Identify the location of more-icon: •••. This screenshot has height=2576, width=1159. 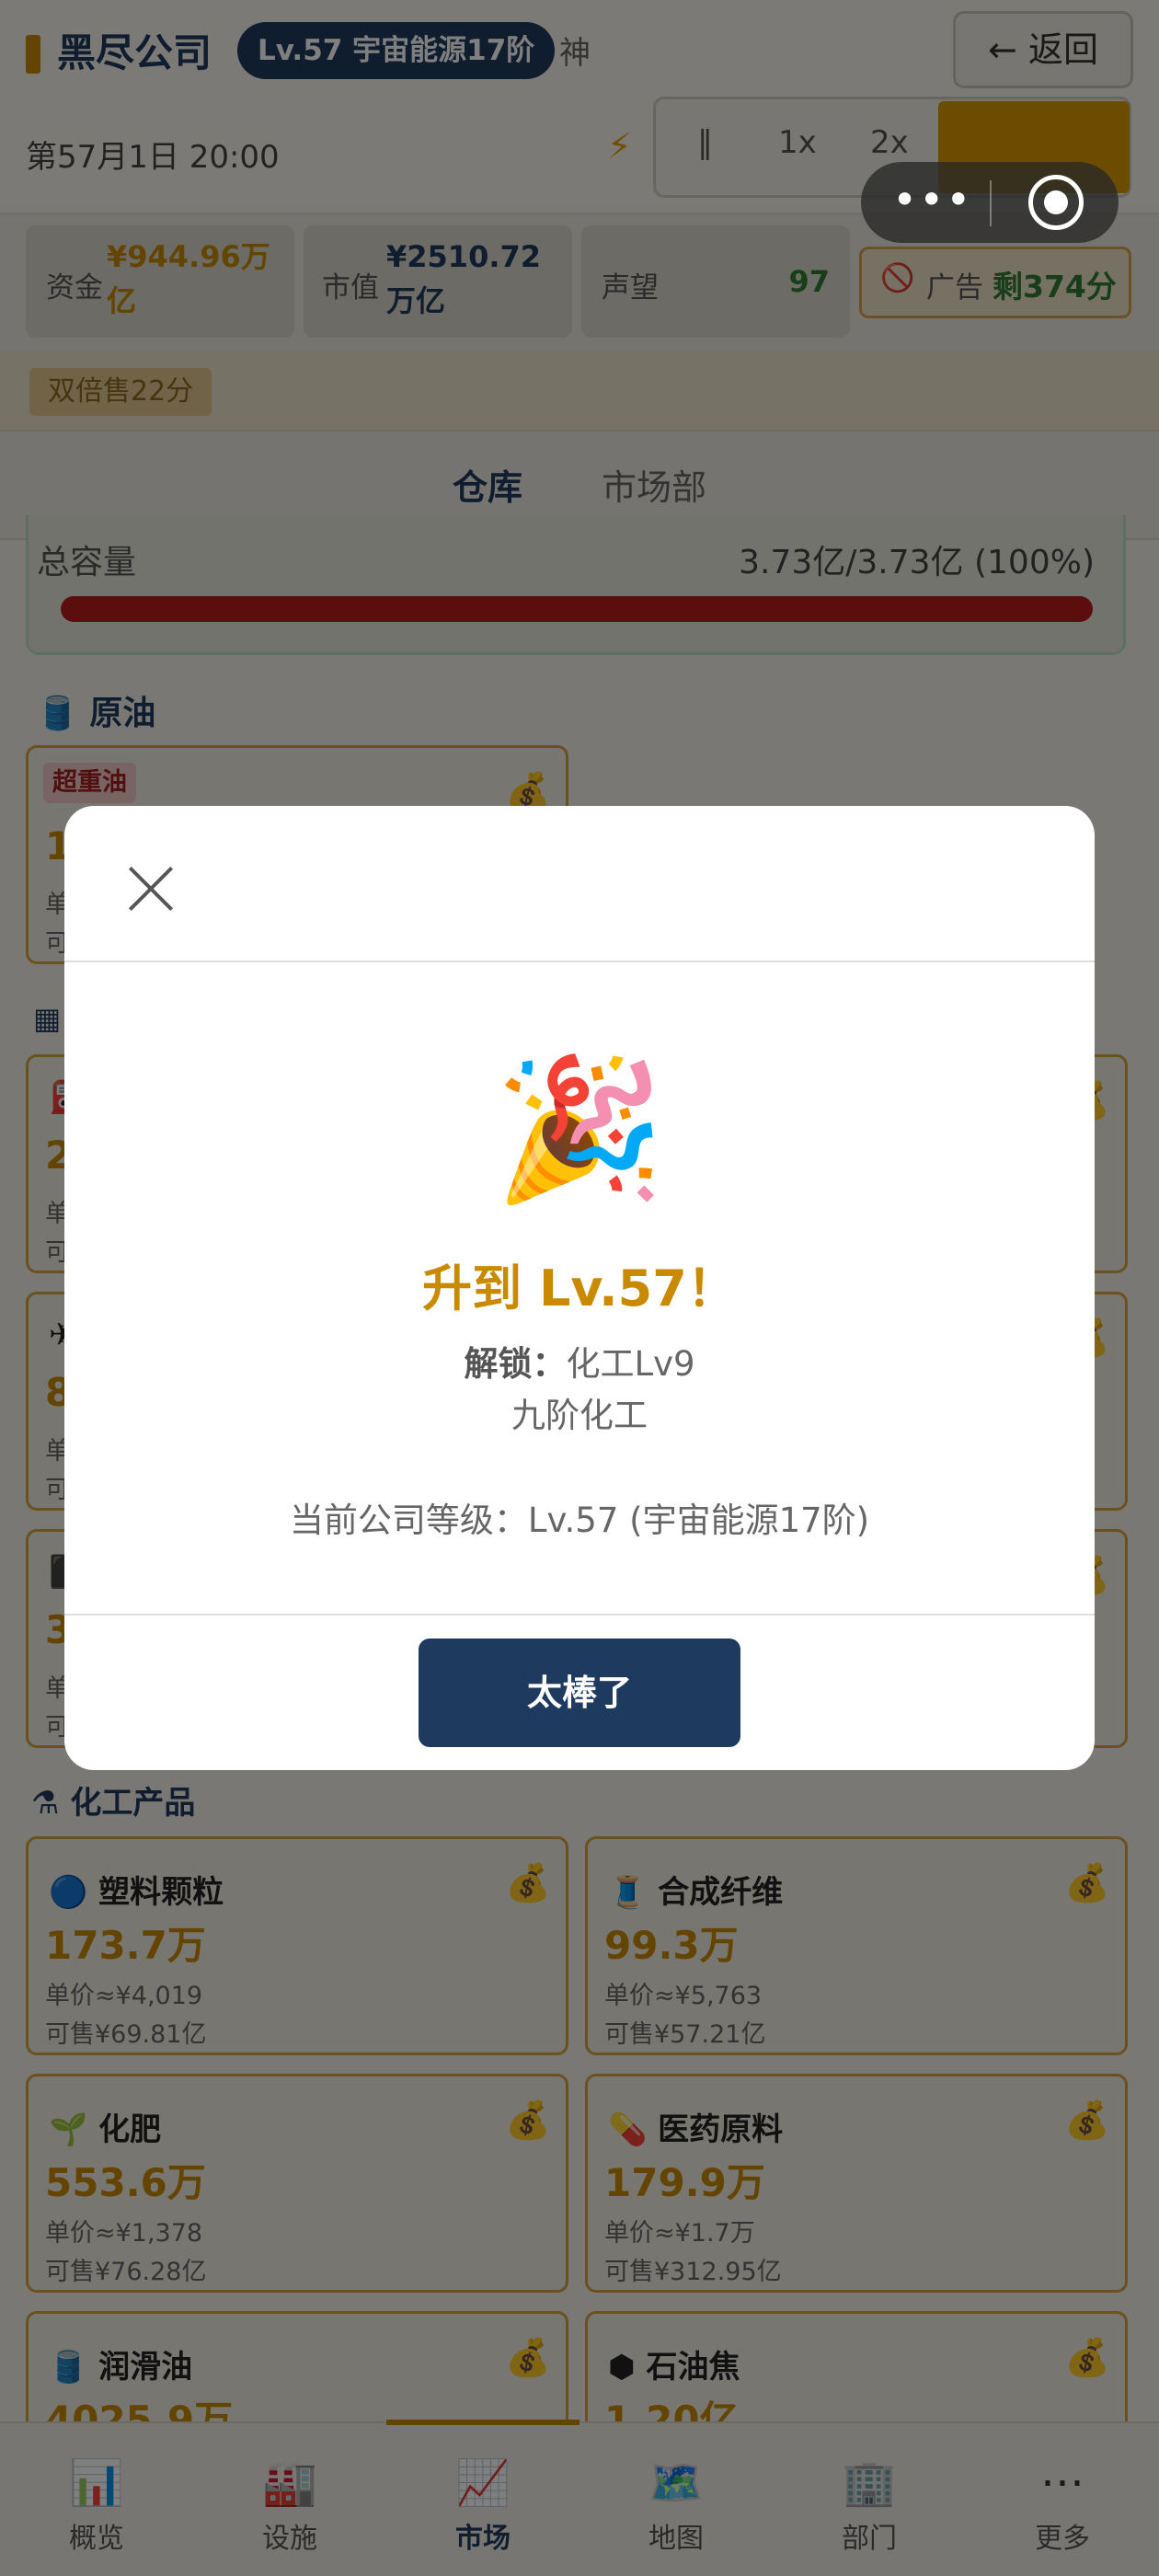
(932, 199).